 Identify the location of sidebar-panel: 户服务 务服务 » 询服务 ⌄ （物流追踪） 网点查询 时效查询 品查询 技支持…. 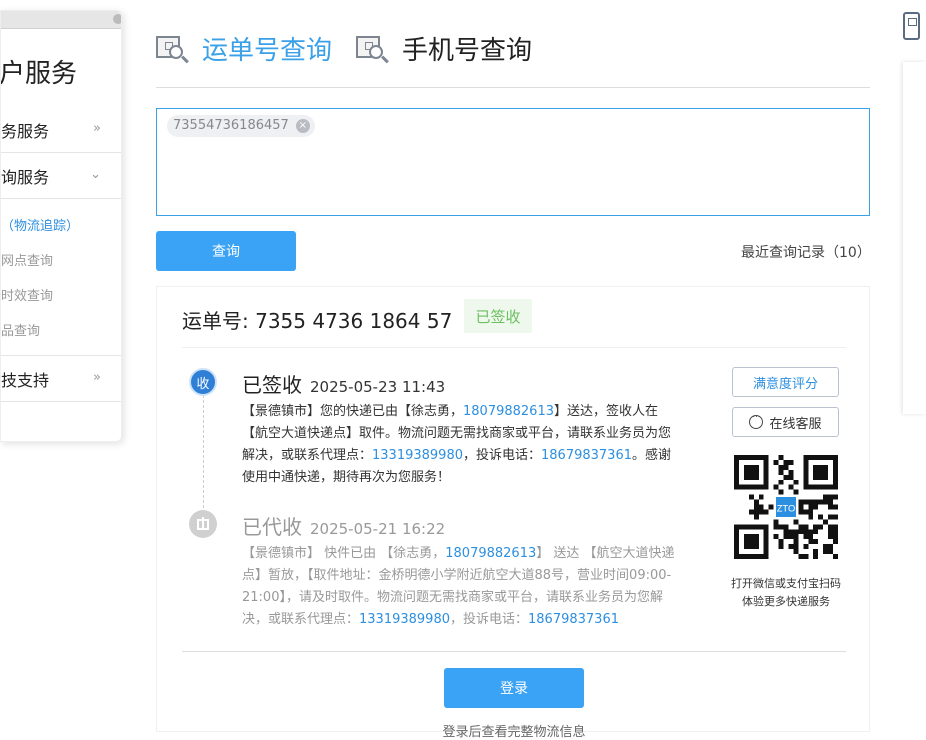
(61, 226).